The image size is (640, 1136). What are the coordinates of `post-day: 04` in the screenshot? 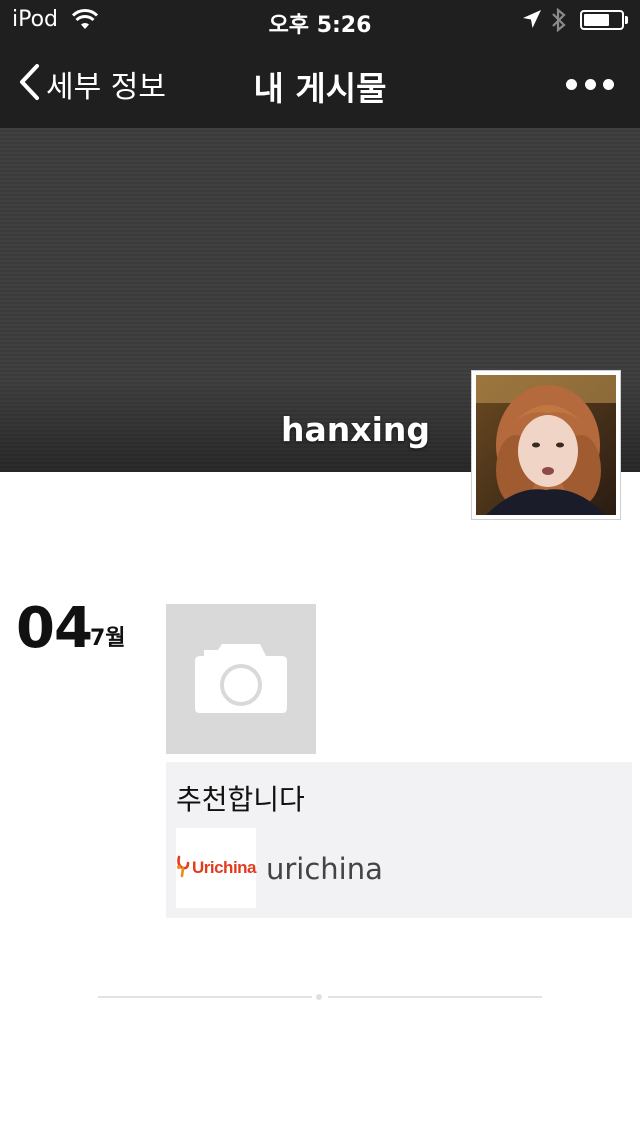 It's located at (54, 628).